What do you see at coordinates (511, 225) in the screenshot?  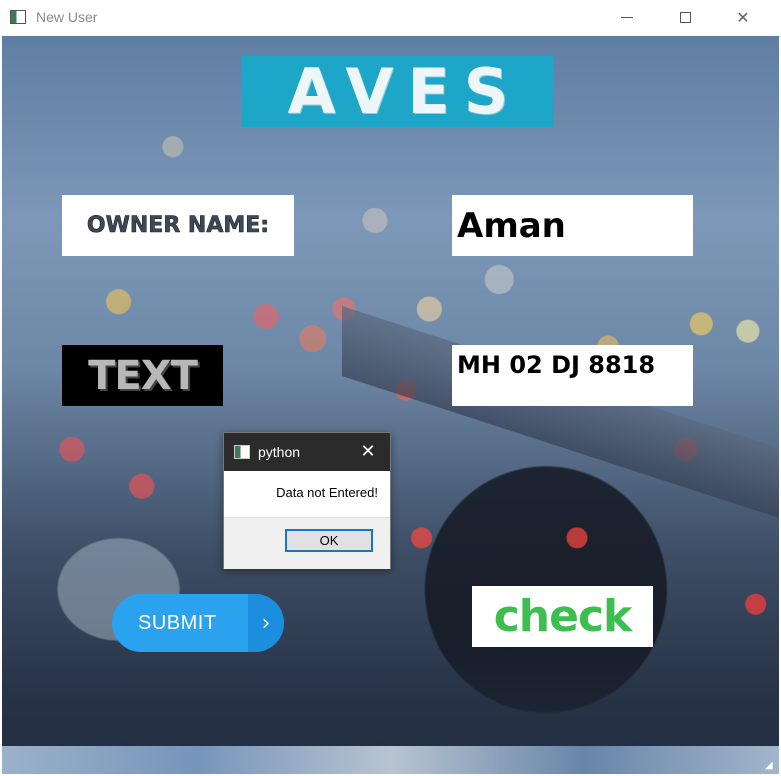 I see `owner-name-value: Aman` at bounding box center [511, 225].